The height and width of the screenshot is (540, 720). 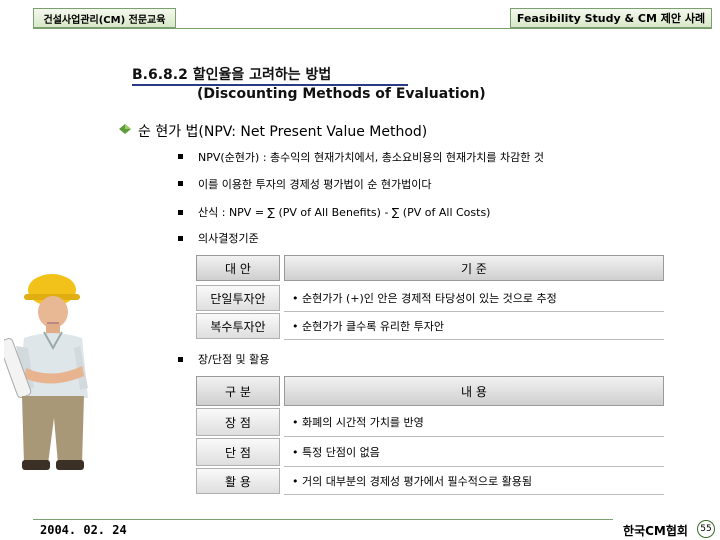 What do you see at coordinates (368, 326) in the screenshot?
I see `criteria-row-value: • 순현가가 클수록 유리한 투자안` at bounding box center [368, 326].